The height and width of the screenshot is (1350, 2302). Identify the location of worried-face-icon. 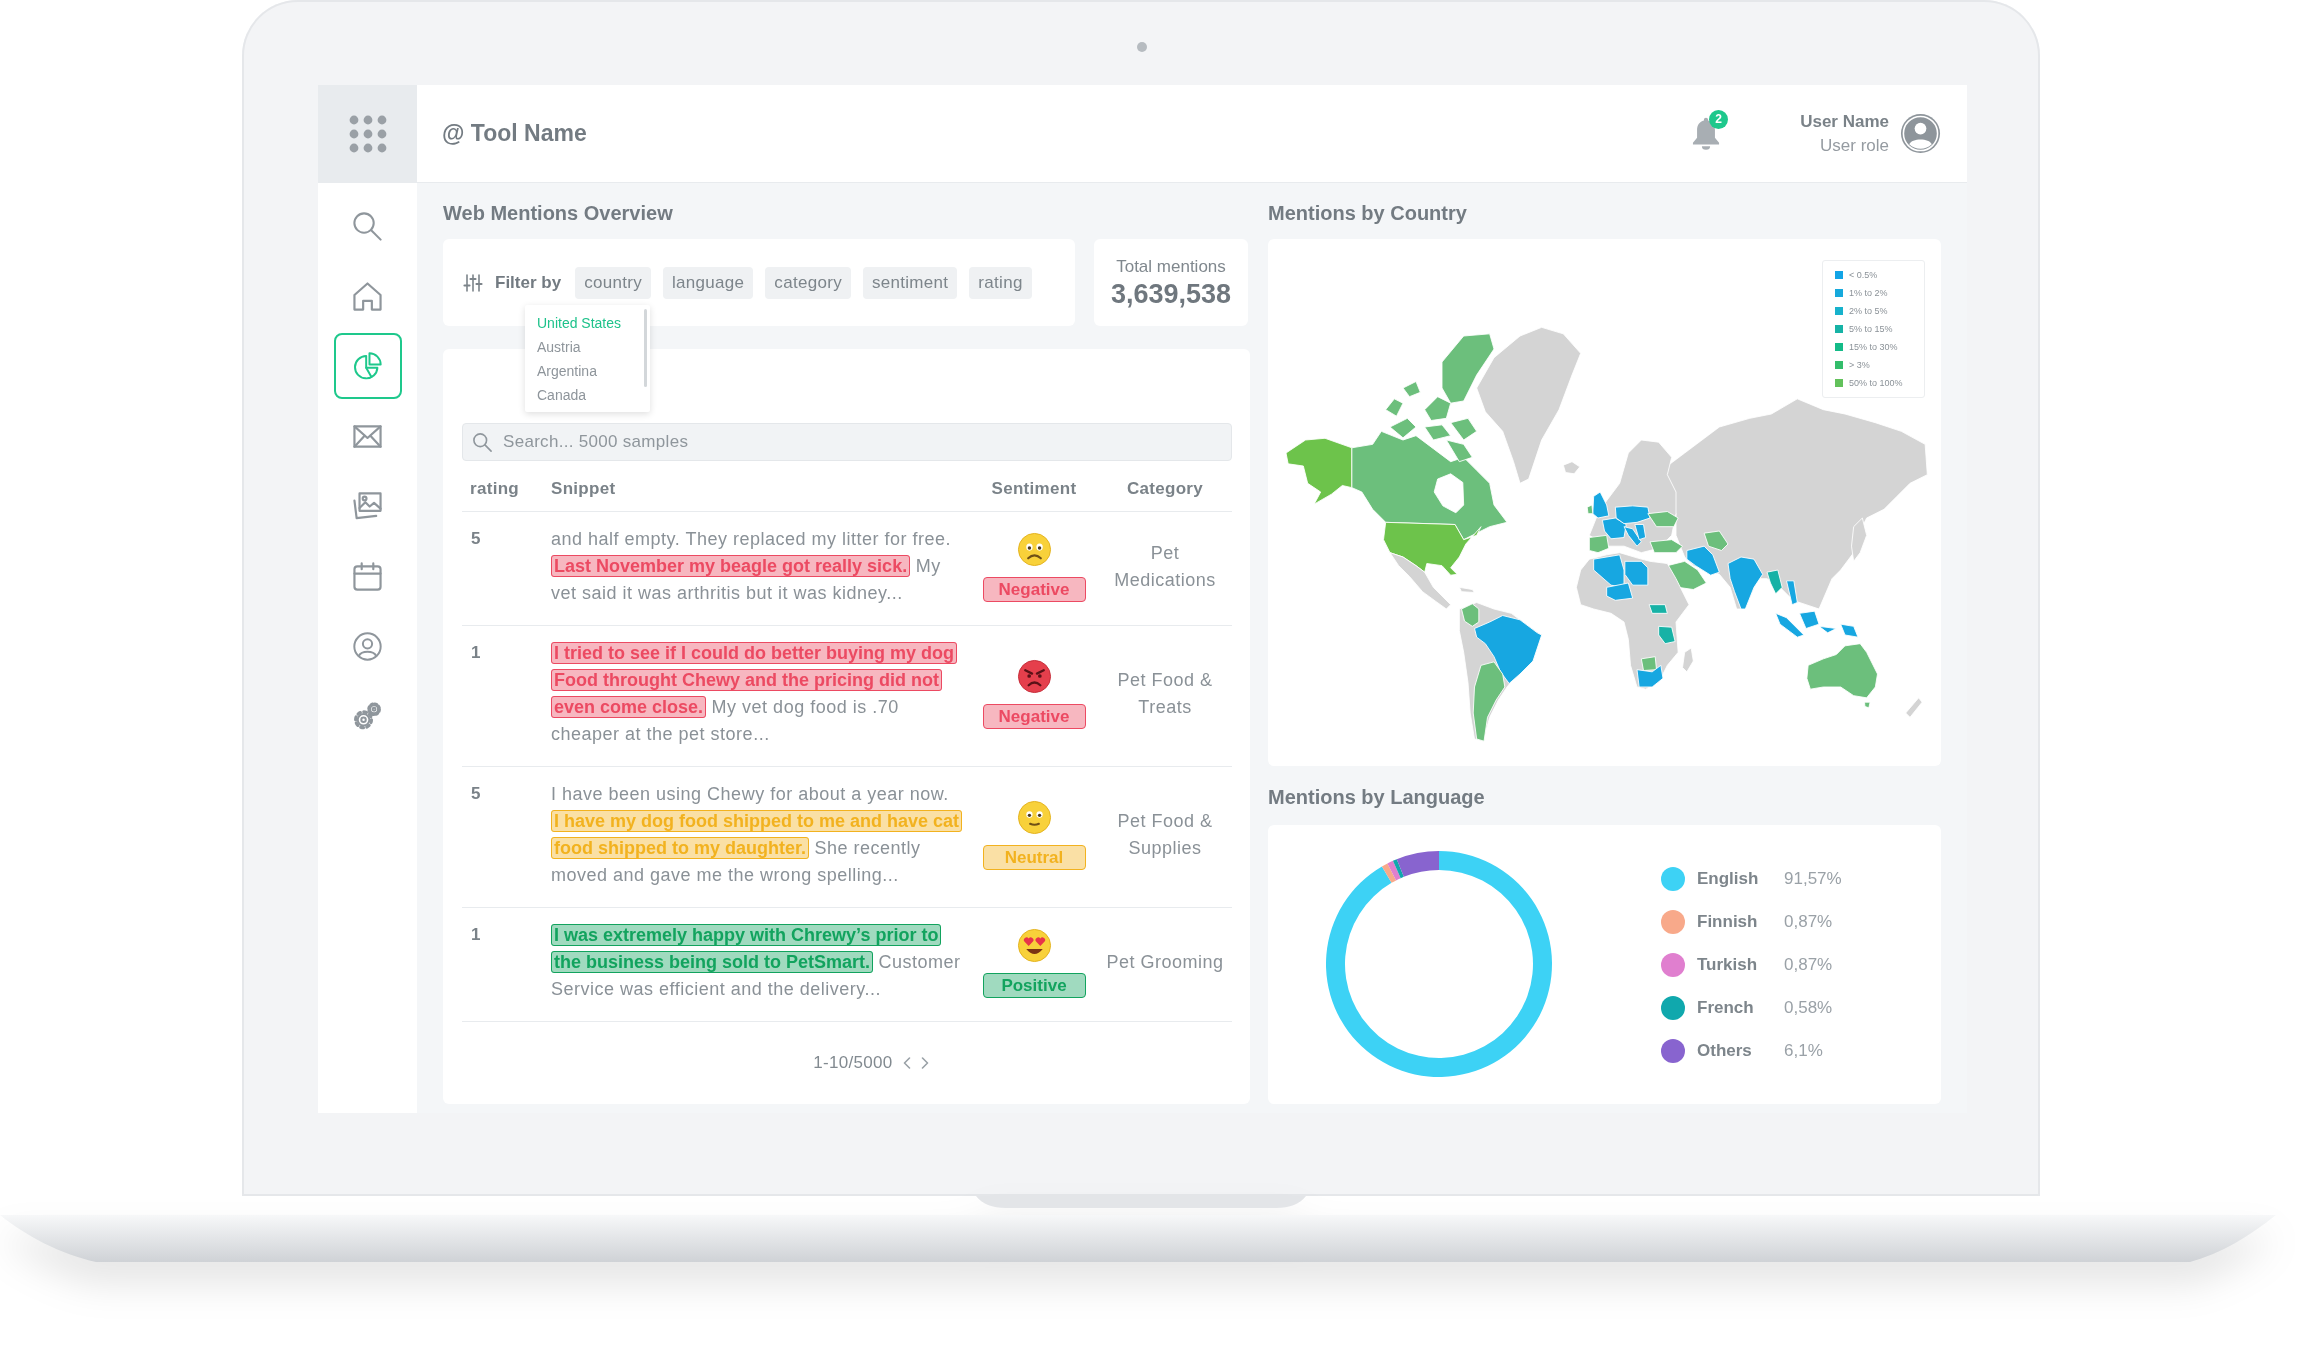
(1034, 549).